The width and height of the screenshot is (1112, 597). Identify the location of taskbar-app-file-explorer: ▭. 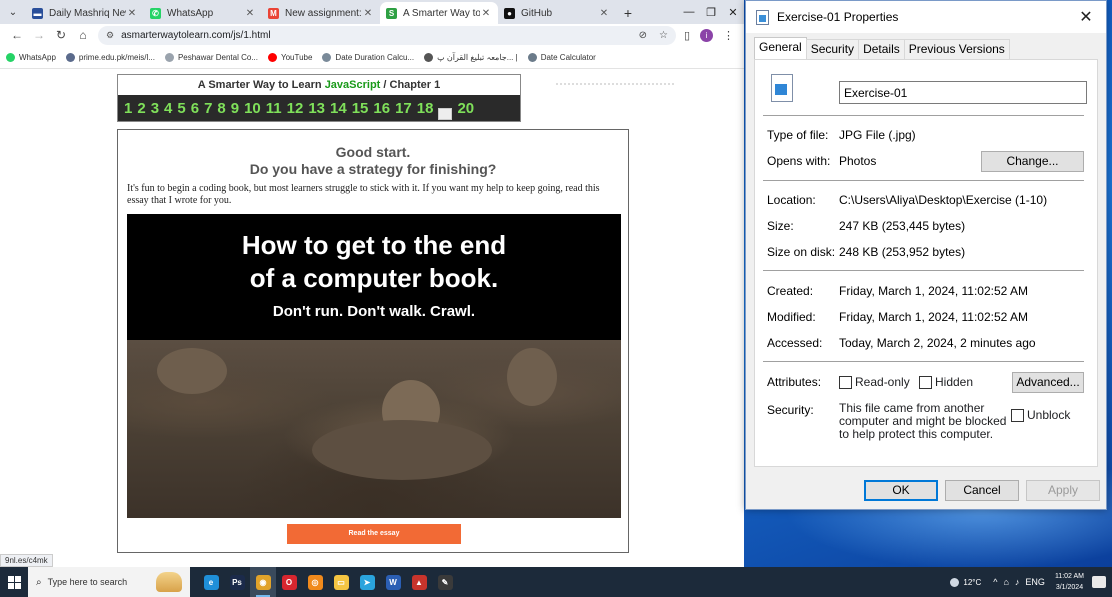
(341, 582).